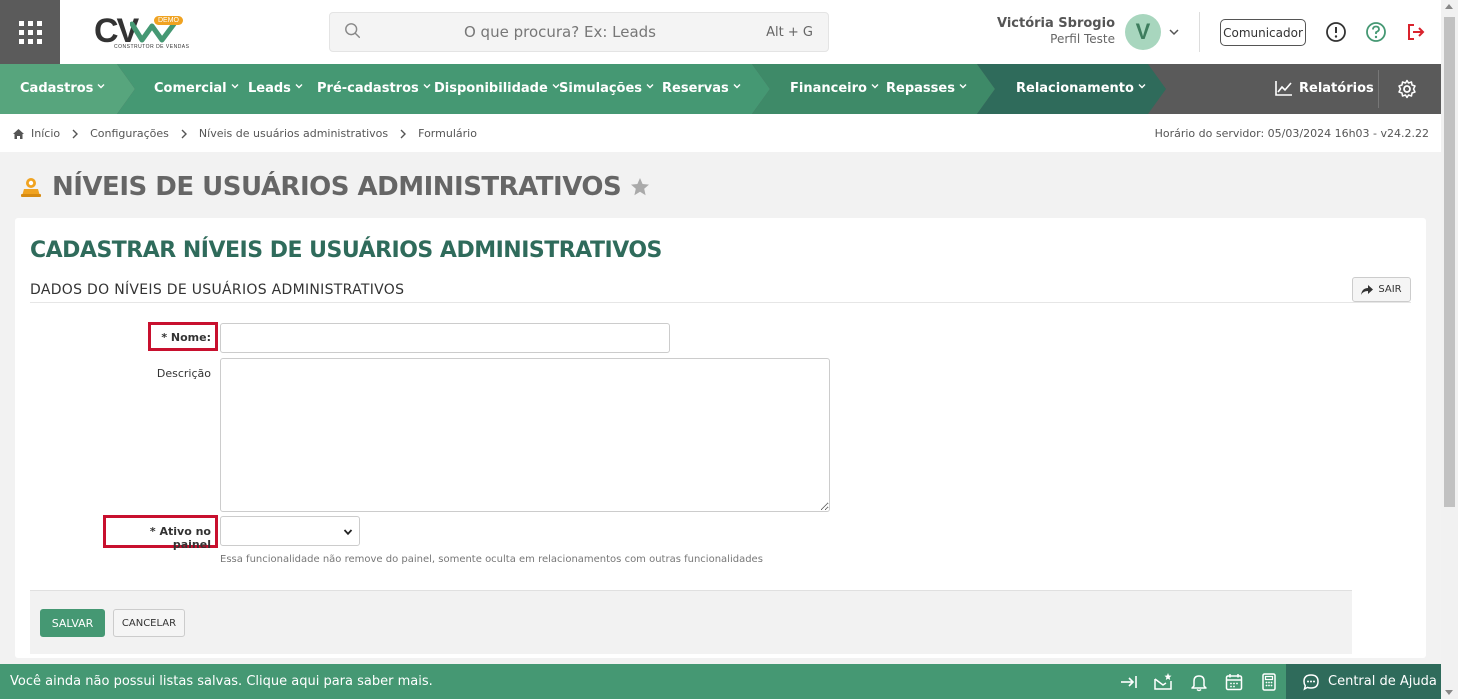  I want to click on page-title: NÍVEIS DE USUÁRIOS ADMINISTRATIVOS, so click(337, 187).